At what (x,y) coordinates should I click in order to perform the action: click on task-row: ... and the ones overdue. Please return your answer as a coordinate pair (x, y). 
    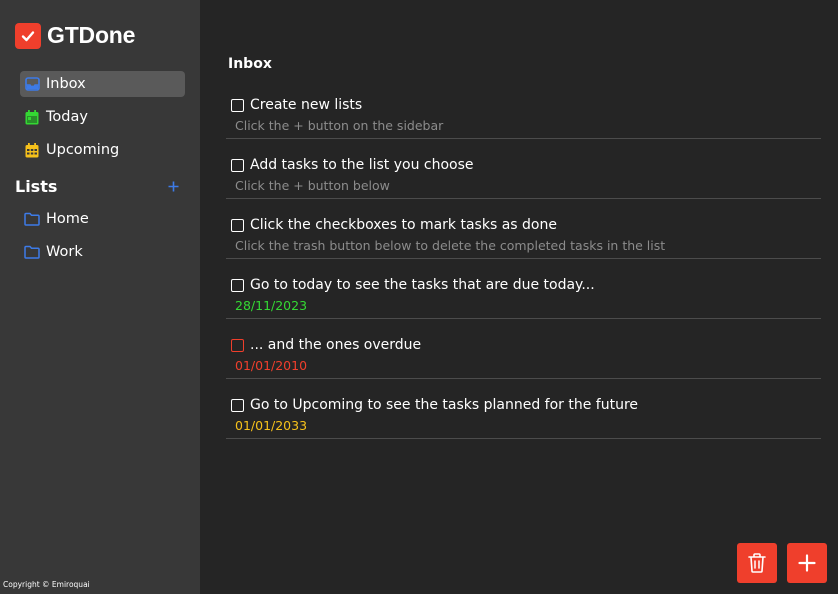
    Looking at the image, I should click on (326, 345).